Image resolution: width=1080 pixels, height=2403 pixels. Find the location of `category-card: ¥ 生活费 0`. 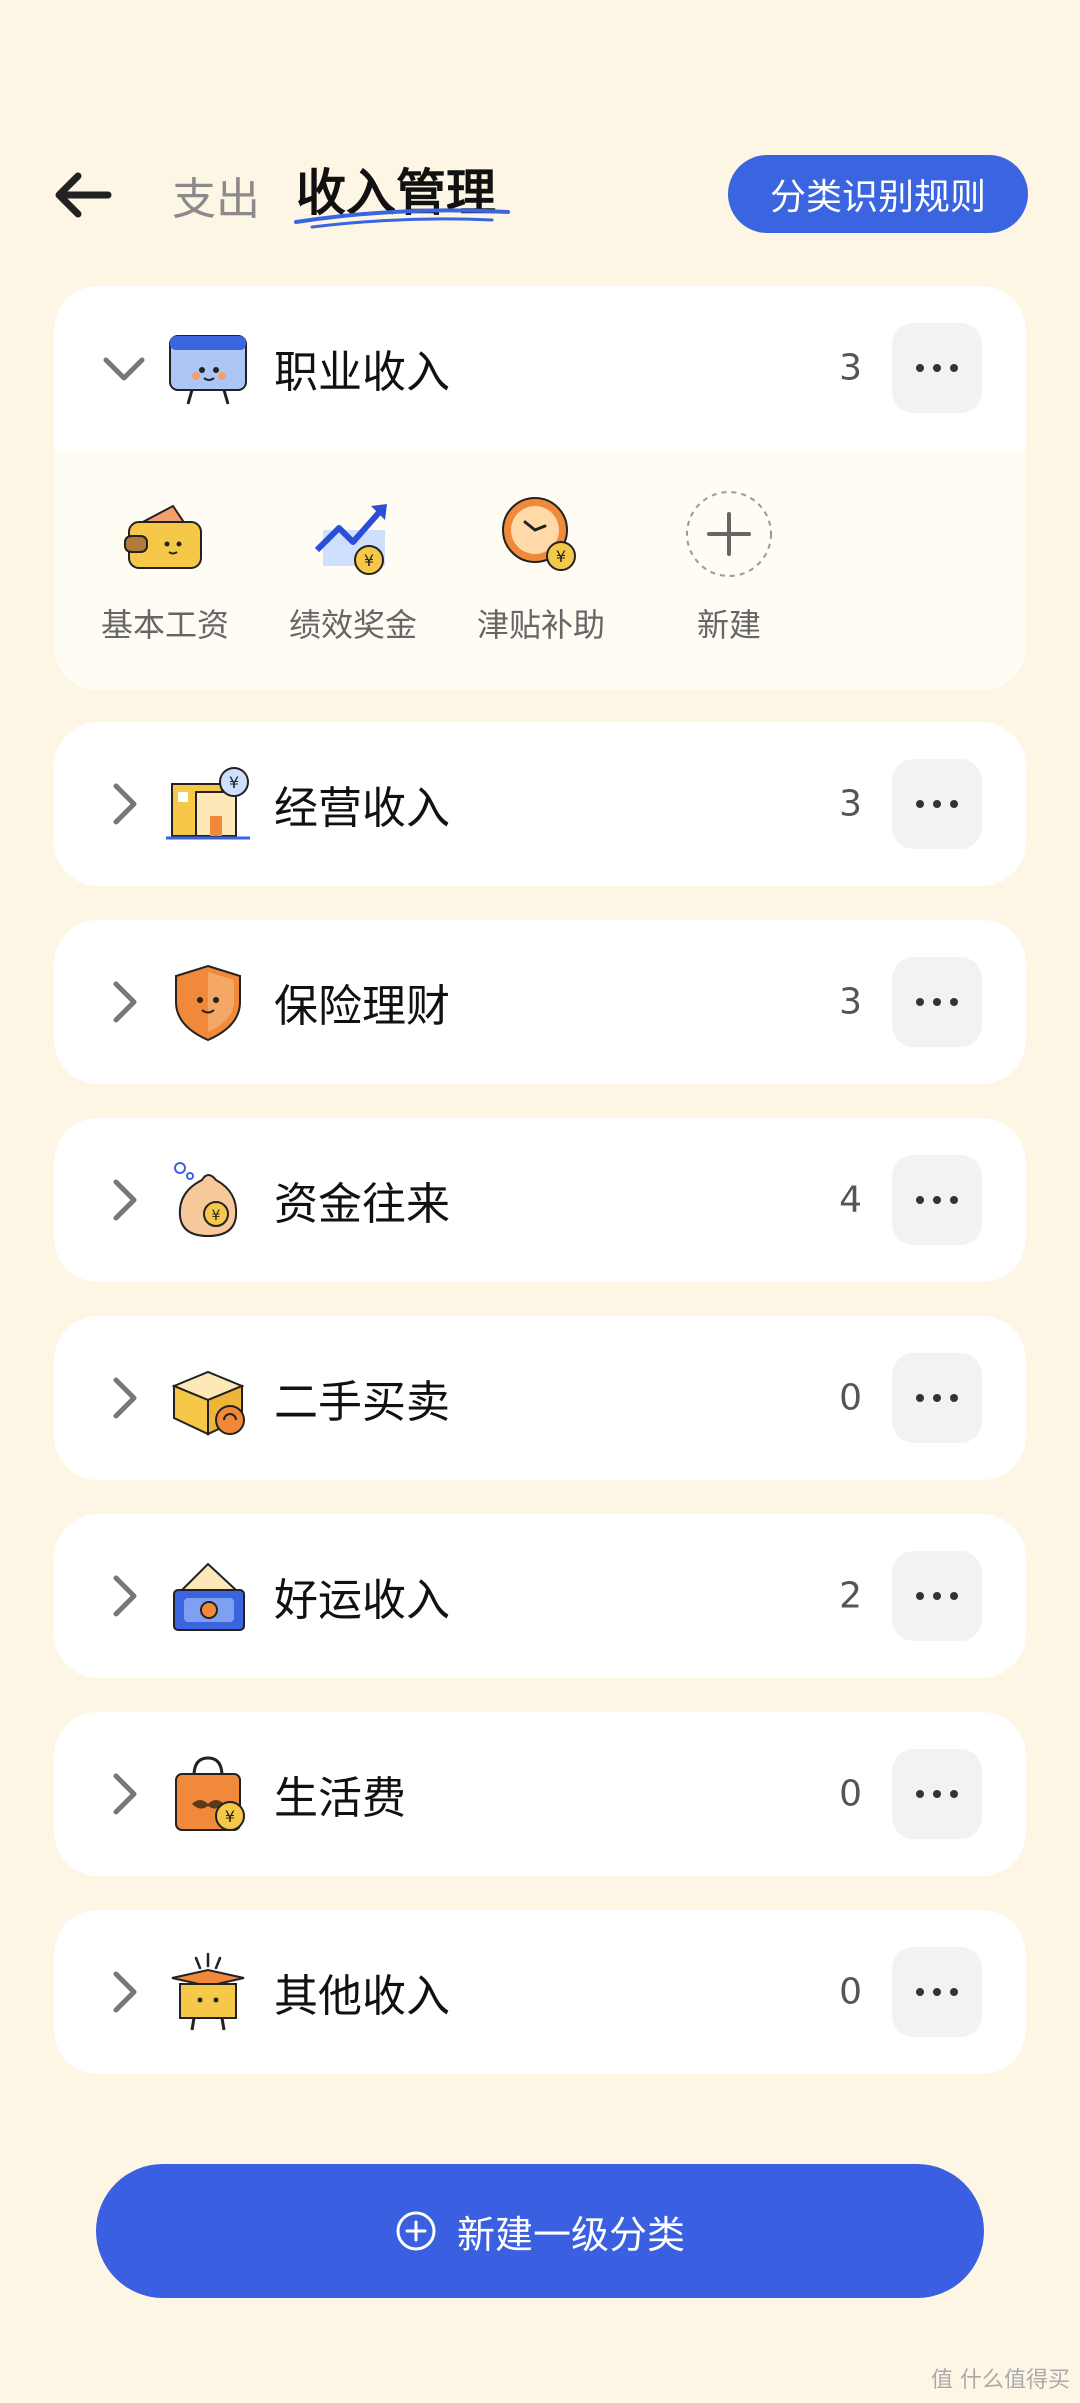

category-card: ¥ 生活费 0 is located at coordinates (540, 1794).